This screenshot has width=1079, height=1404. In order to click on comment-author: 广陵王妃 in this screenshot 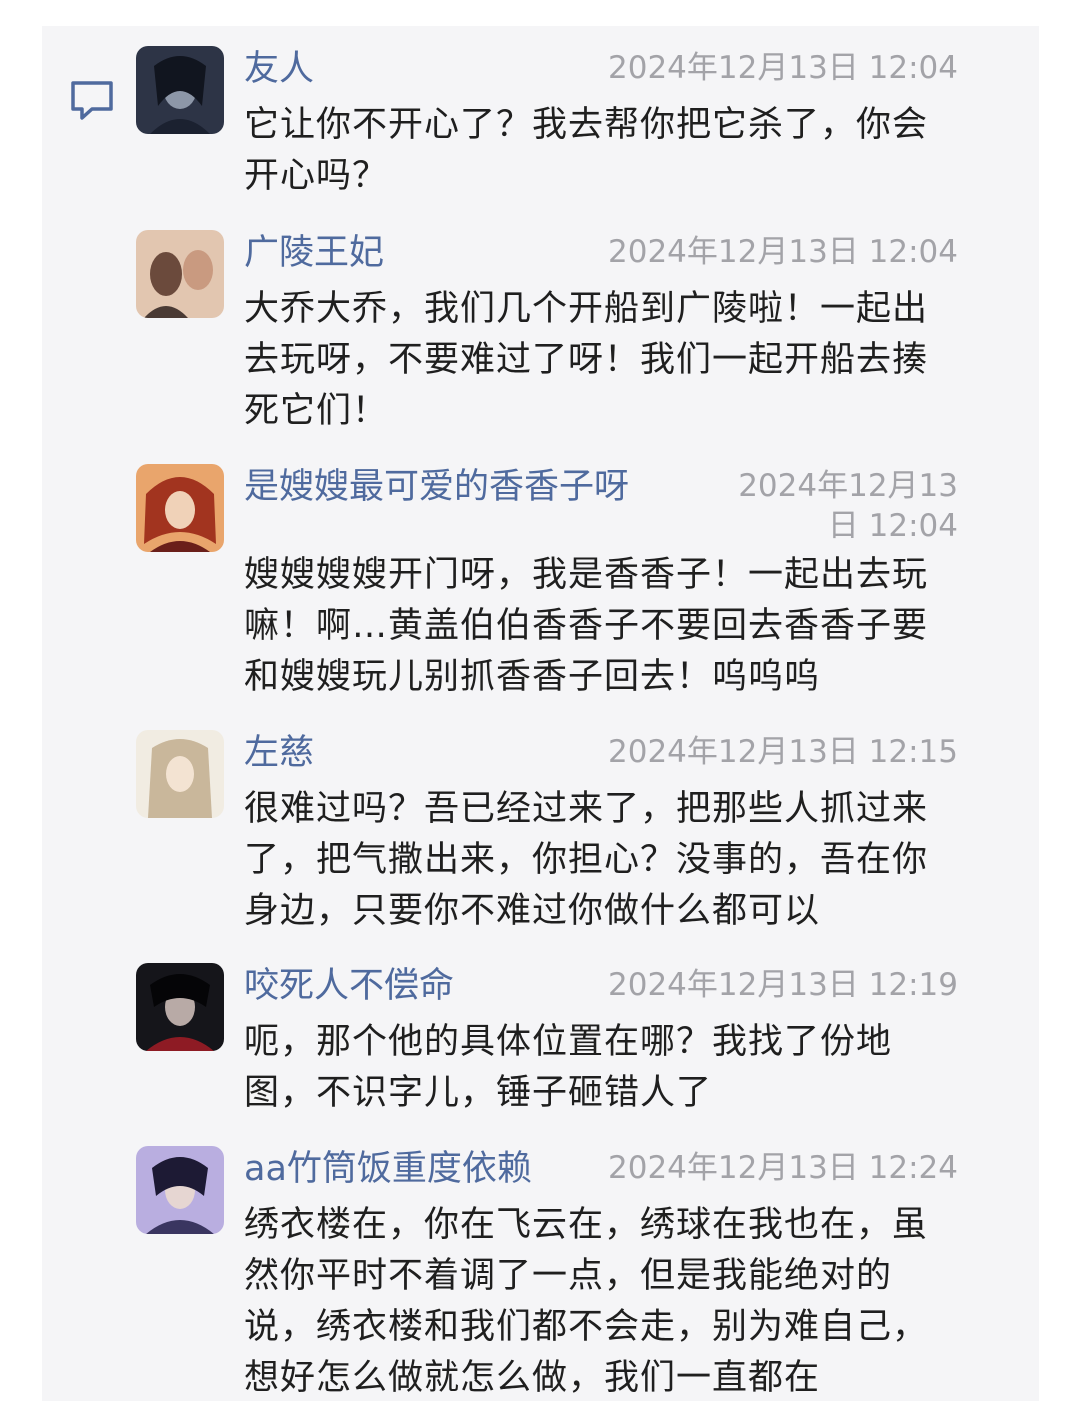, I will do `click(314, 253)`.